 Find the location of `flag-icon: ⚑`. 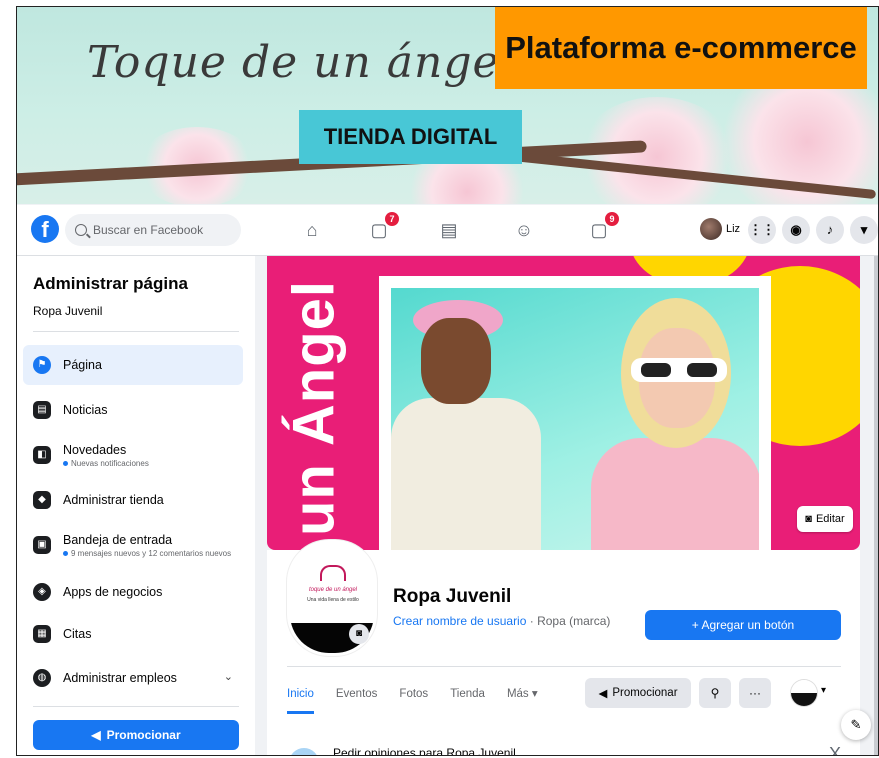

flag-icon: ⚑ is located at coordinates (42, 365).